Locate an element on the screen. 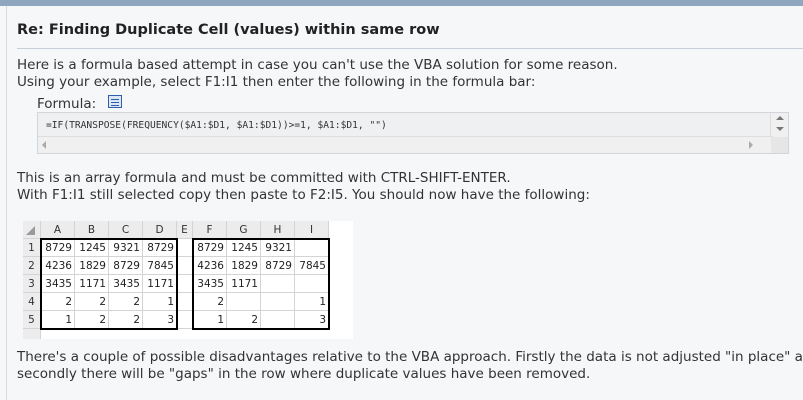 The height and width of the screenshot is (400, 803). row-header: 2 is located at coordinates (32, 266).